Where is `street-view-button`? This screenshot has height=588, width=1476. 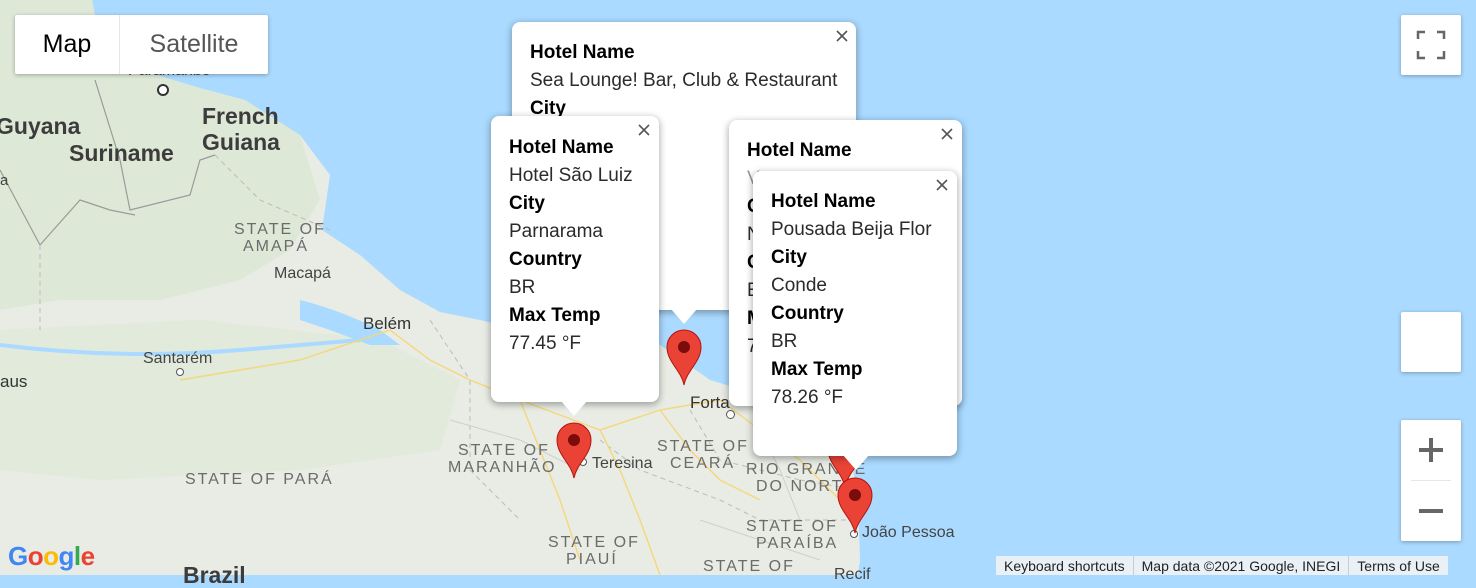
street-view-button is located at coordinates (1431, 342).